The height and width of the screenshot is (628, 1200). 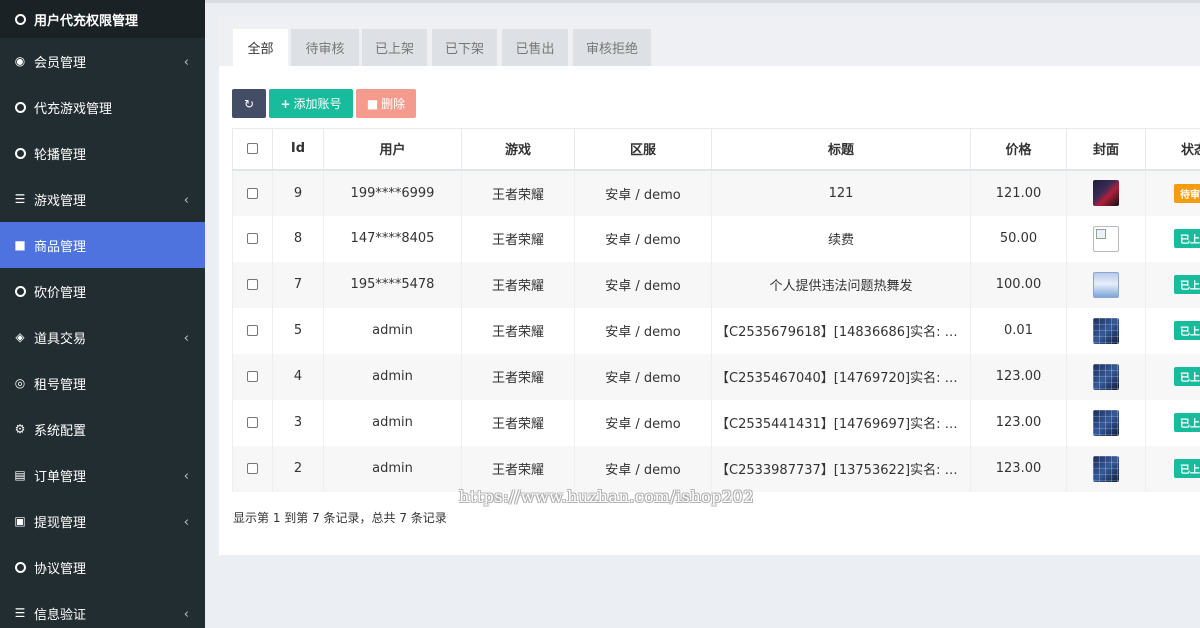 I want to click on add-account-button: + 添加账号, so click(x=311, y=103).